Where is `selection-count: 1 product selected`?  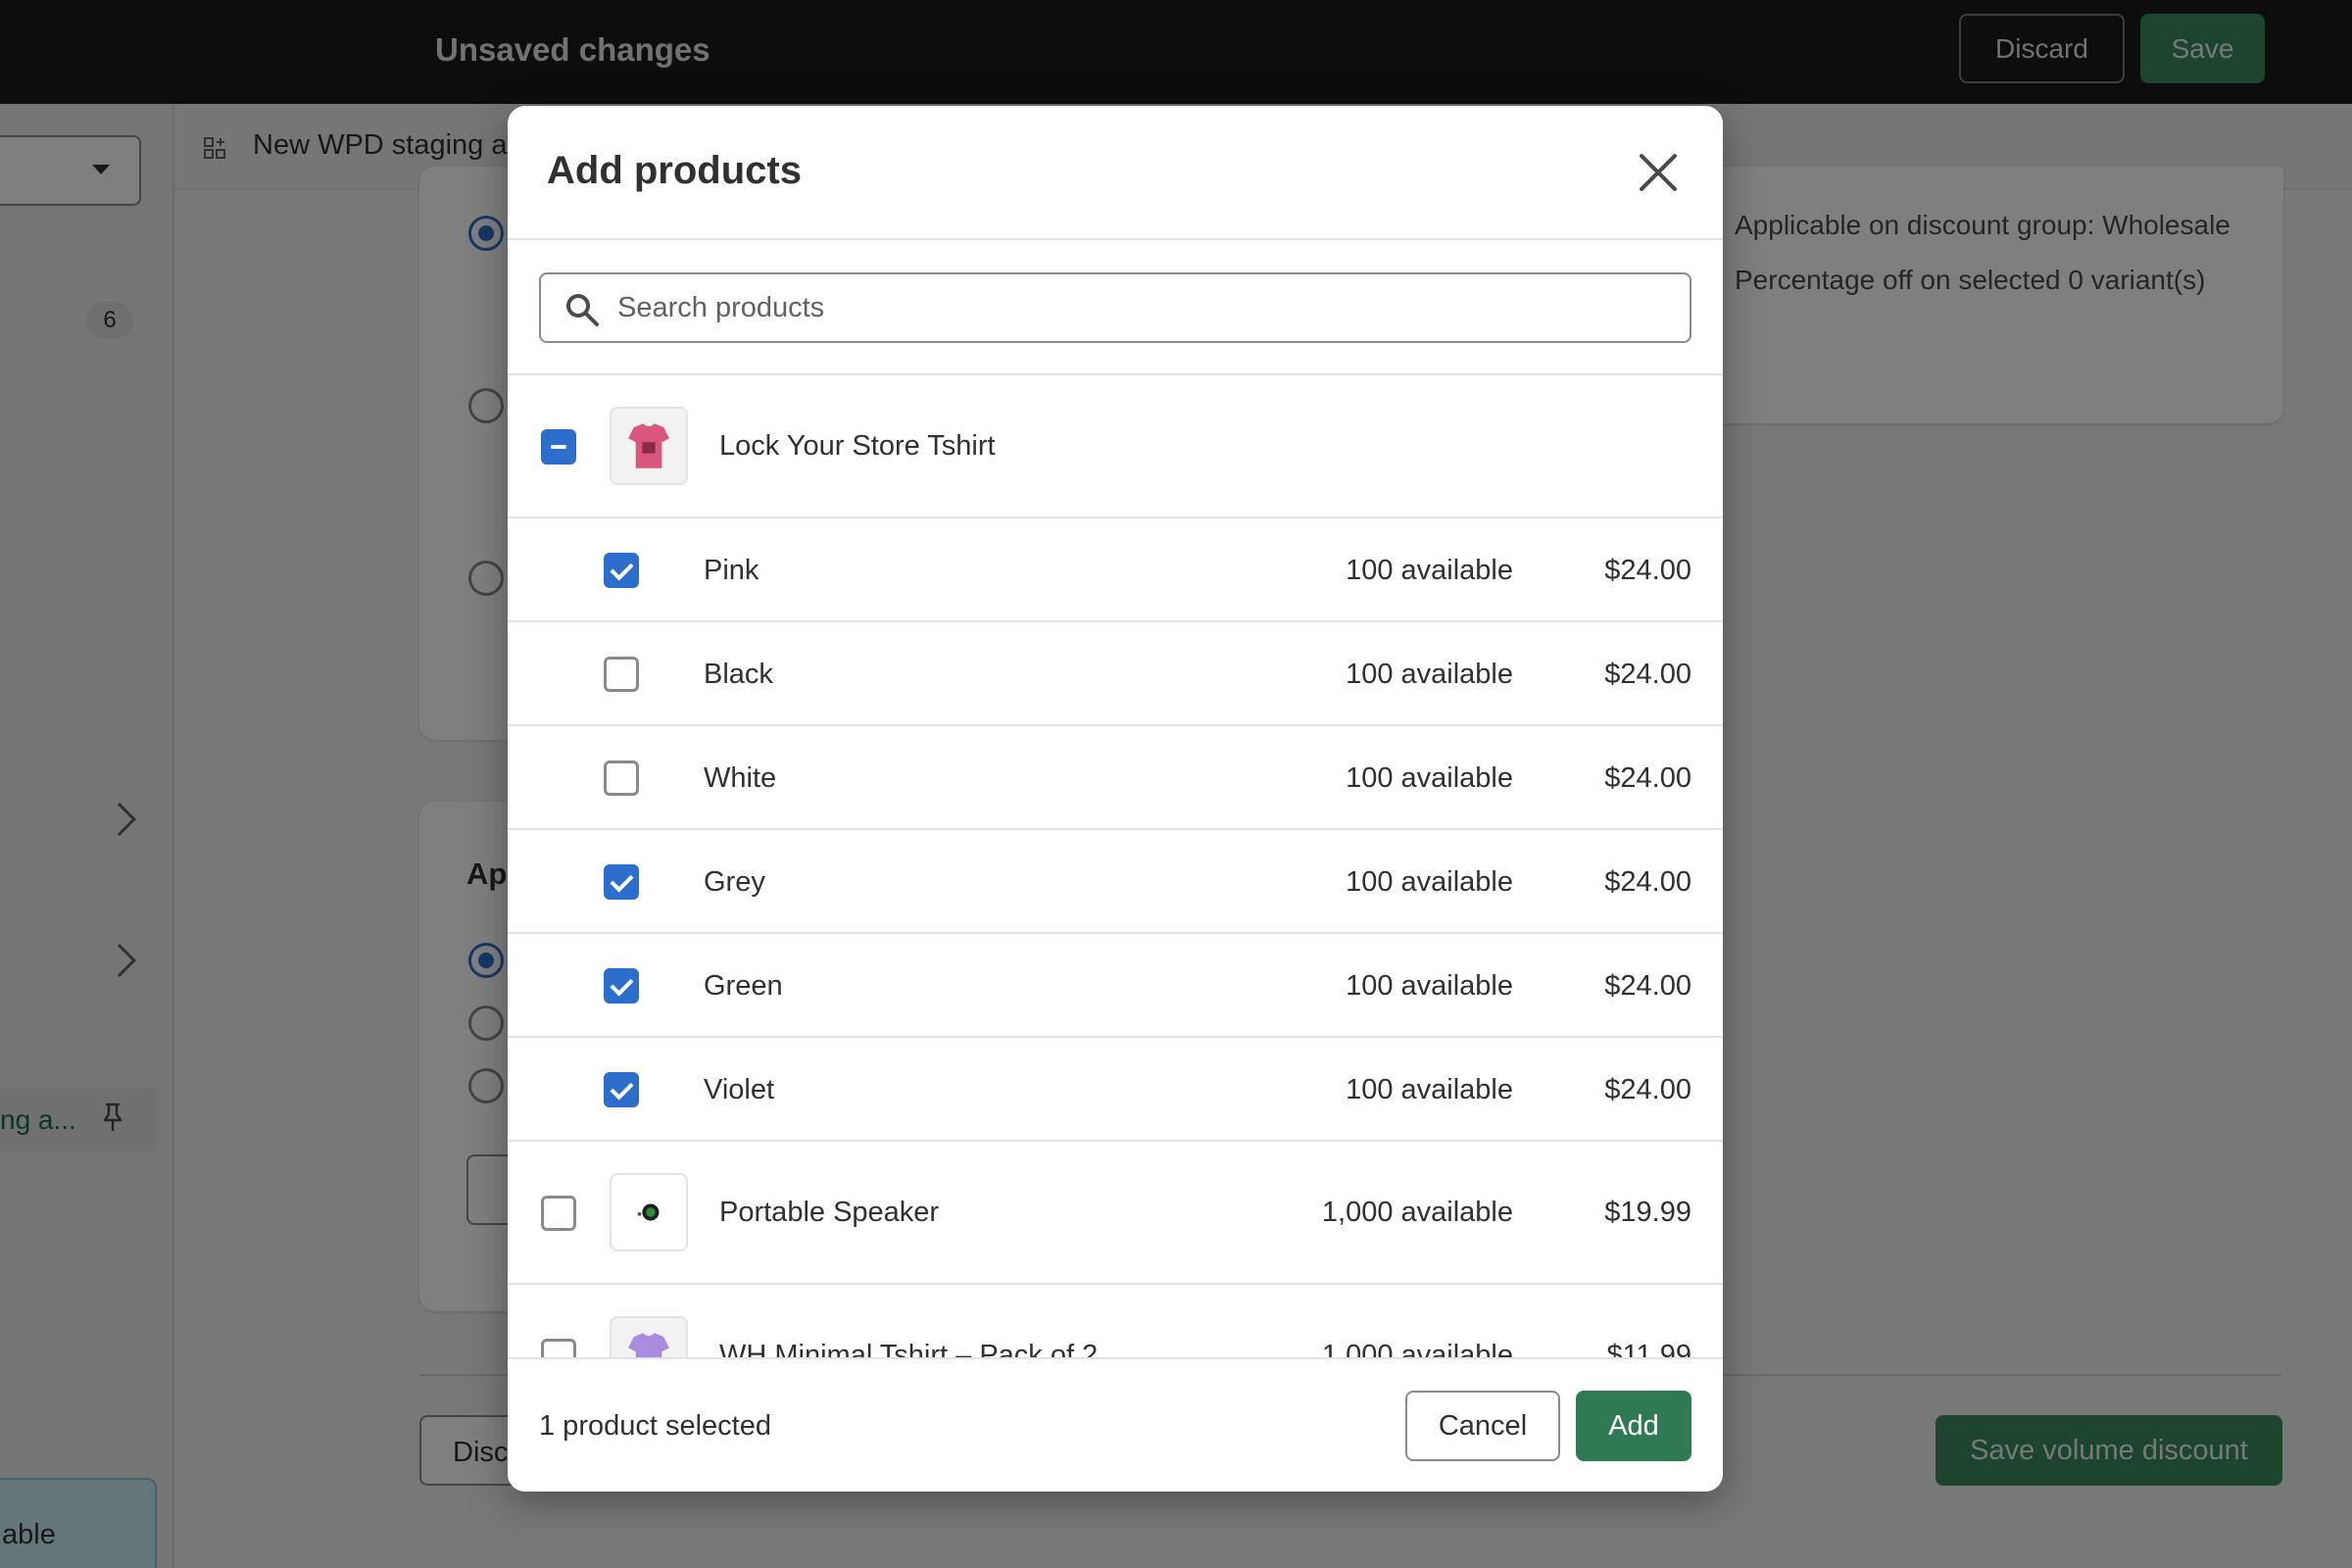
selection-count: 1 product selected is located at coordinates (655, 1426).